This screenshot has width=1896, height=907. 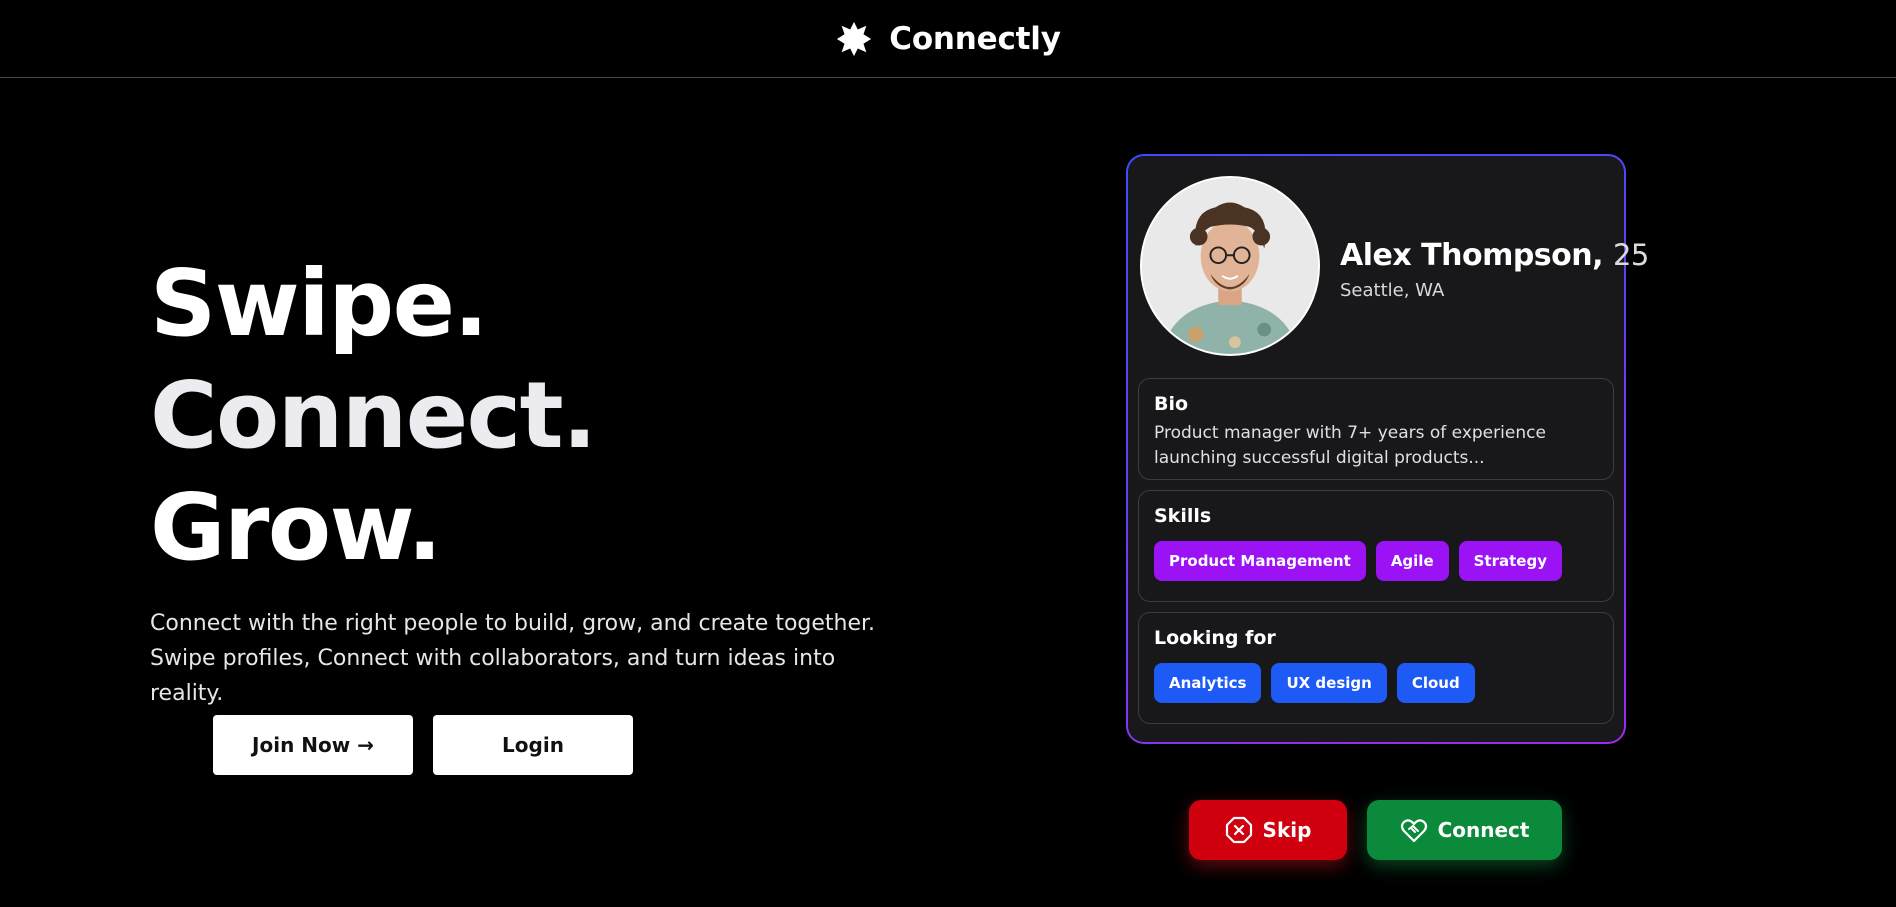 I want to click on bio-title: Bio, so click(x=1171, y=404).